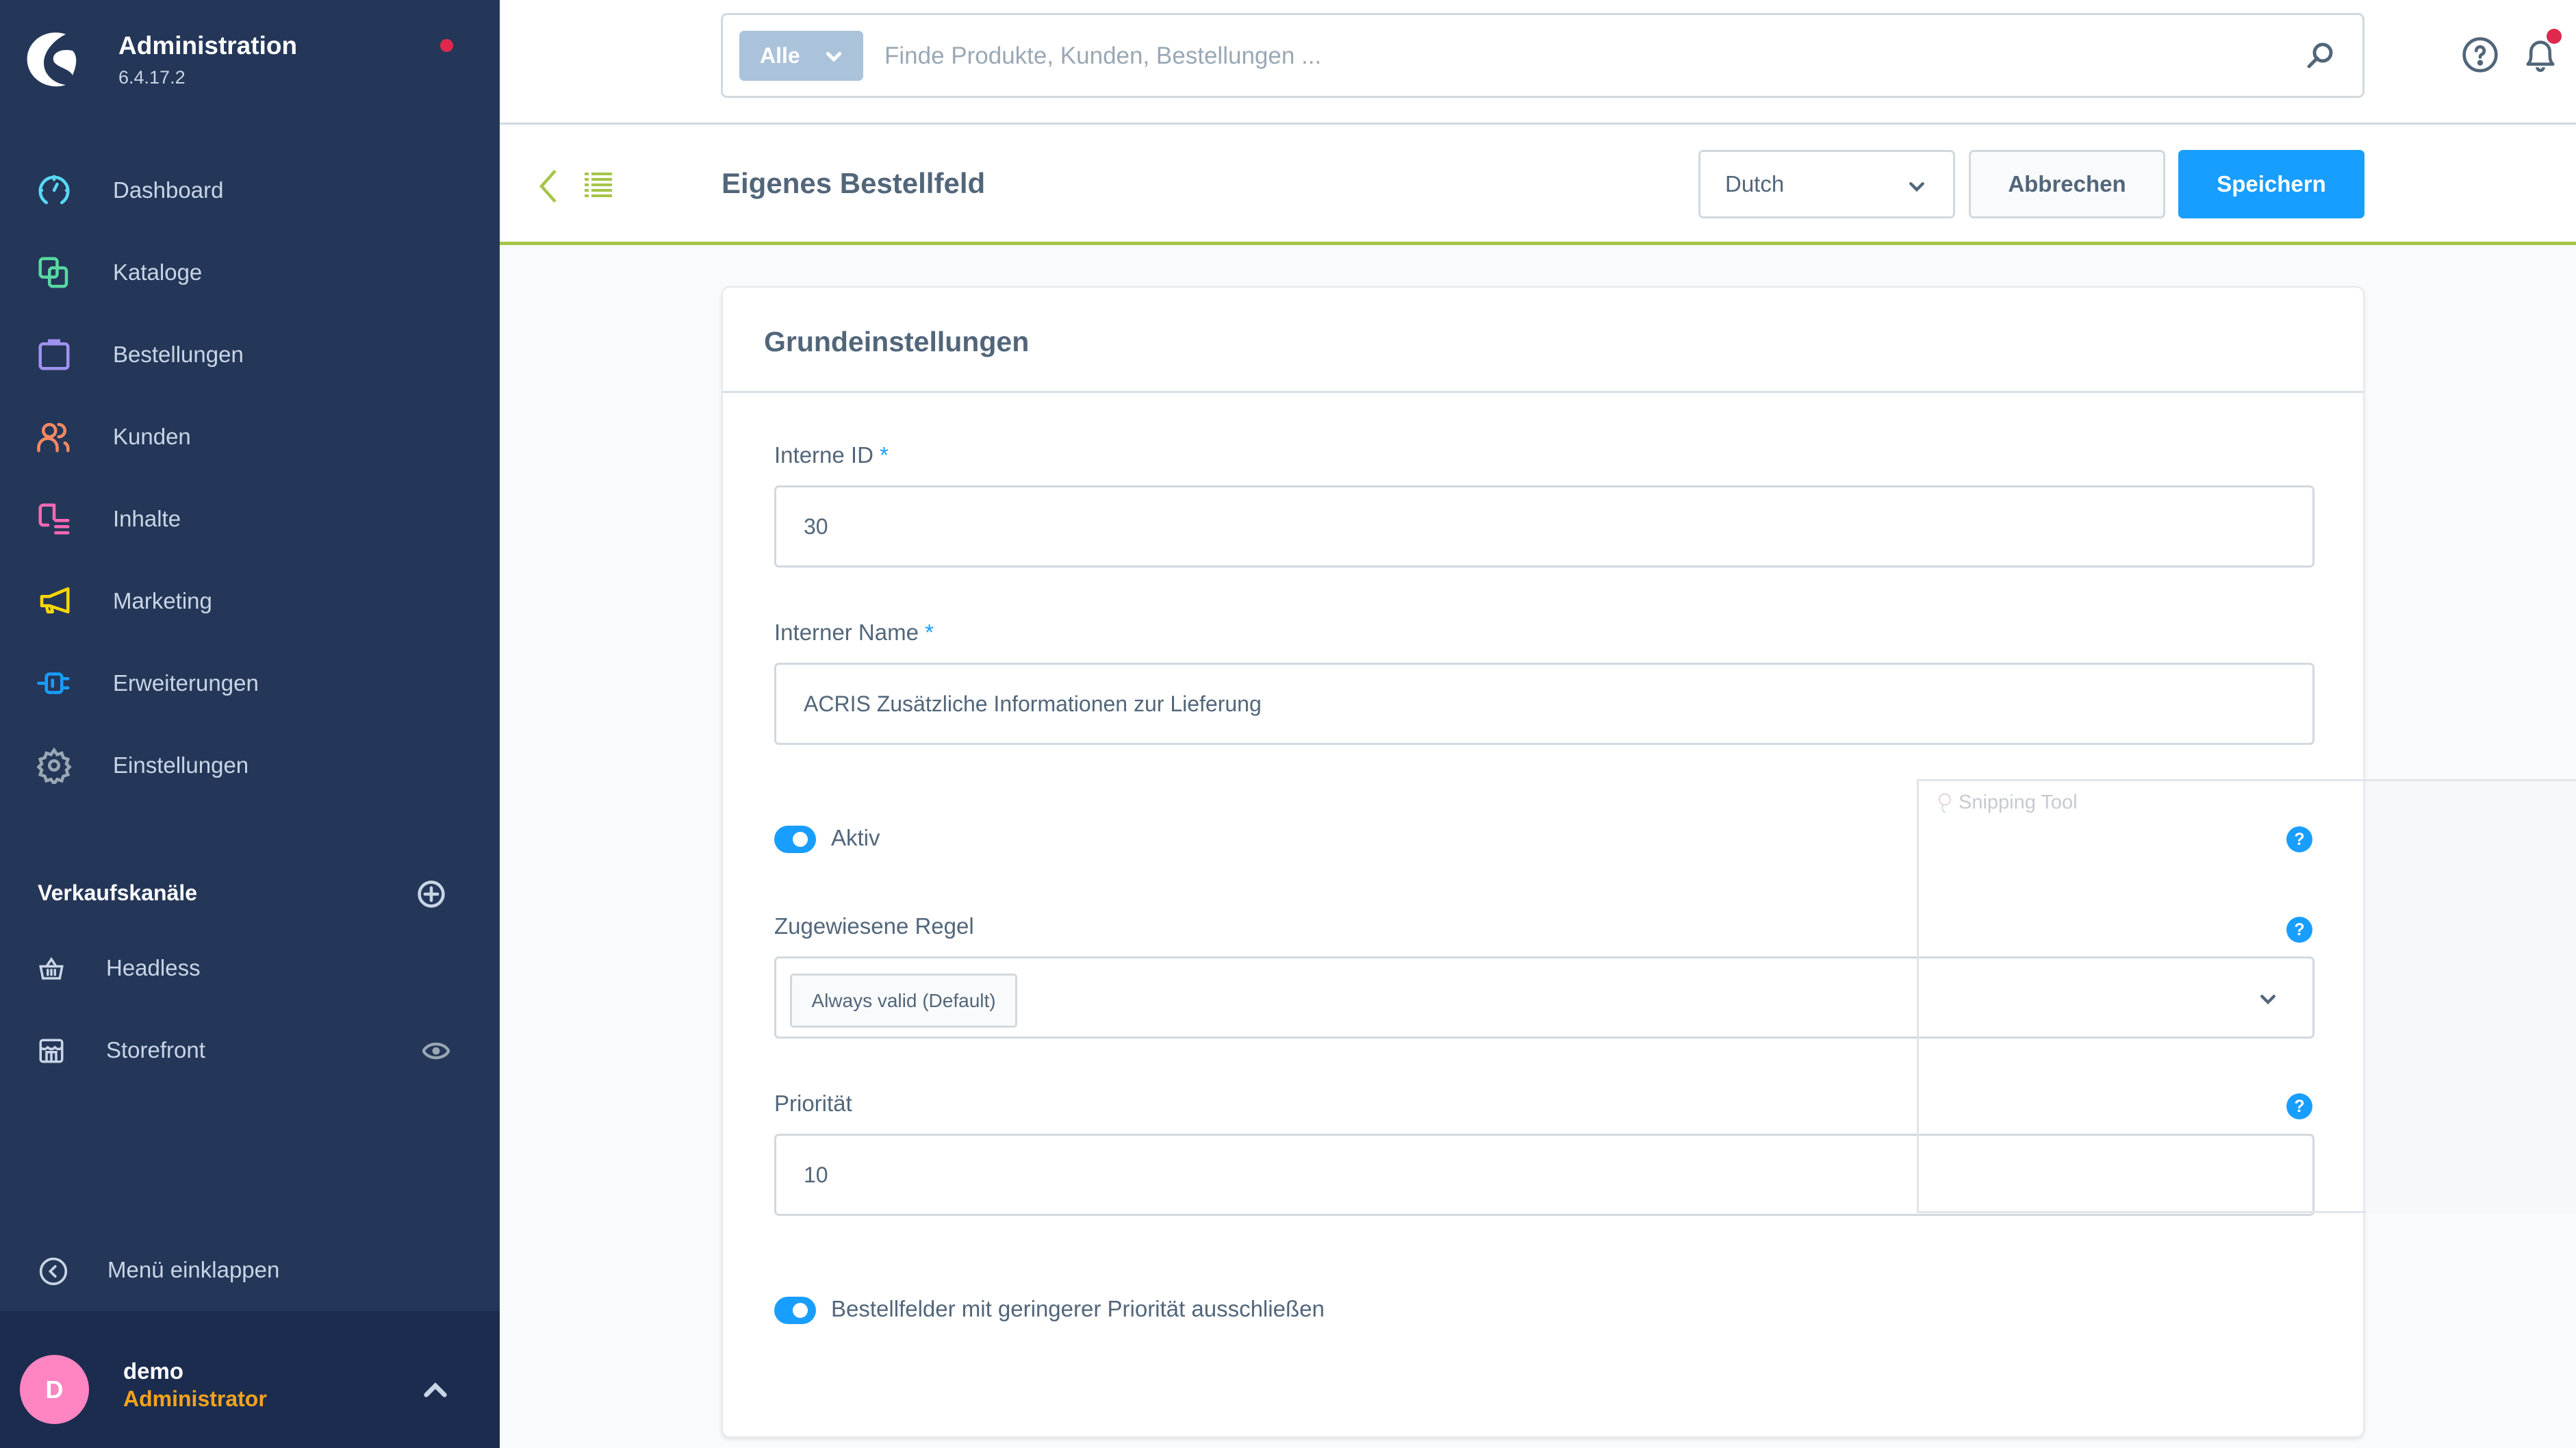 The width and height of the screenshot is (2576, 1448). I want to click on list-icon, so click(598, 186).